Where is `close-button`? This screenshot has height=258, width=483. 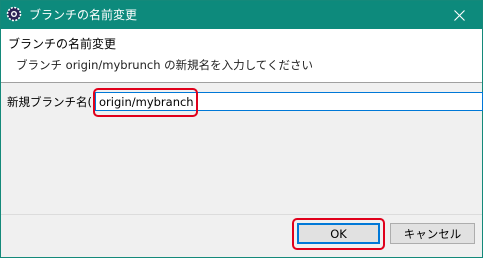
close-button is located at coordinates (459, 15).